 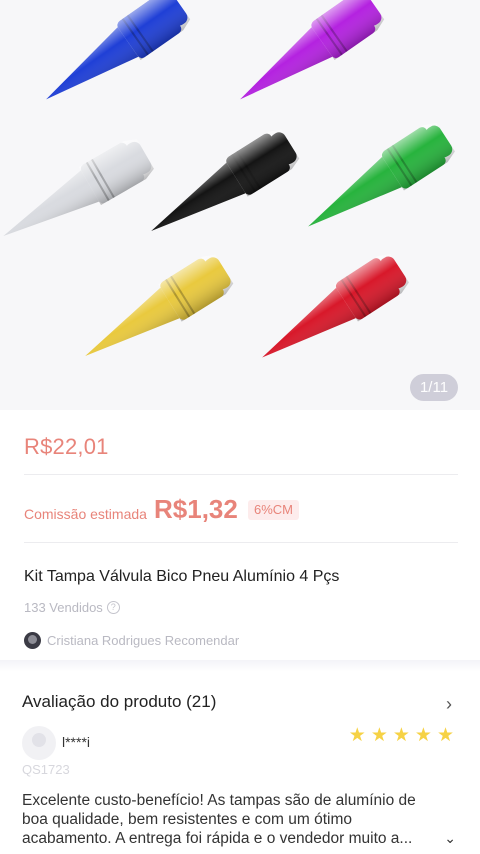 What do you see at coordinates (113, 607) in the screenshot?
I see `question-circle-icon: ?` at bounding box center [113, 607].